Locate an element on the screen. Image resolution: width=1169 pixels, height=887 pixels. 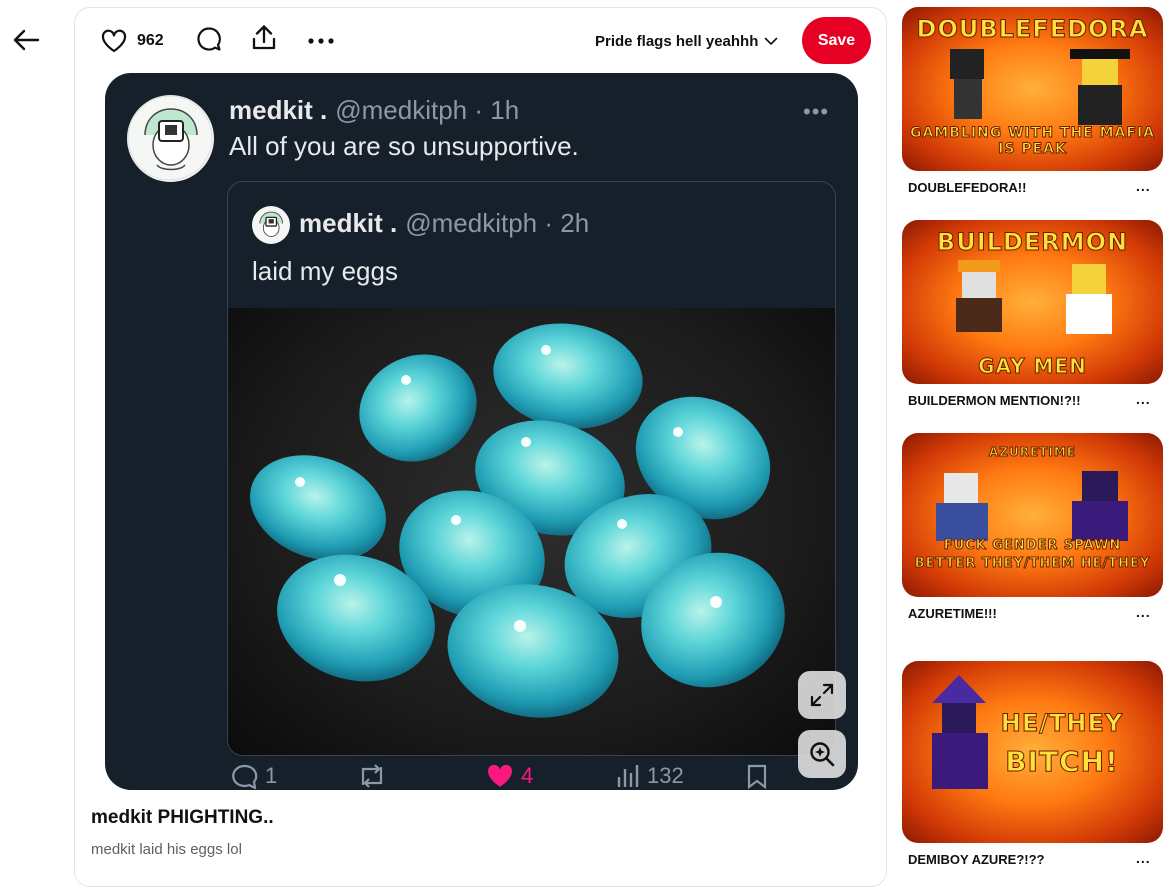
related-pin-title: BUILDERMON MENTION!?!! is located at coordinates (994, 400).